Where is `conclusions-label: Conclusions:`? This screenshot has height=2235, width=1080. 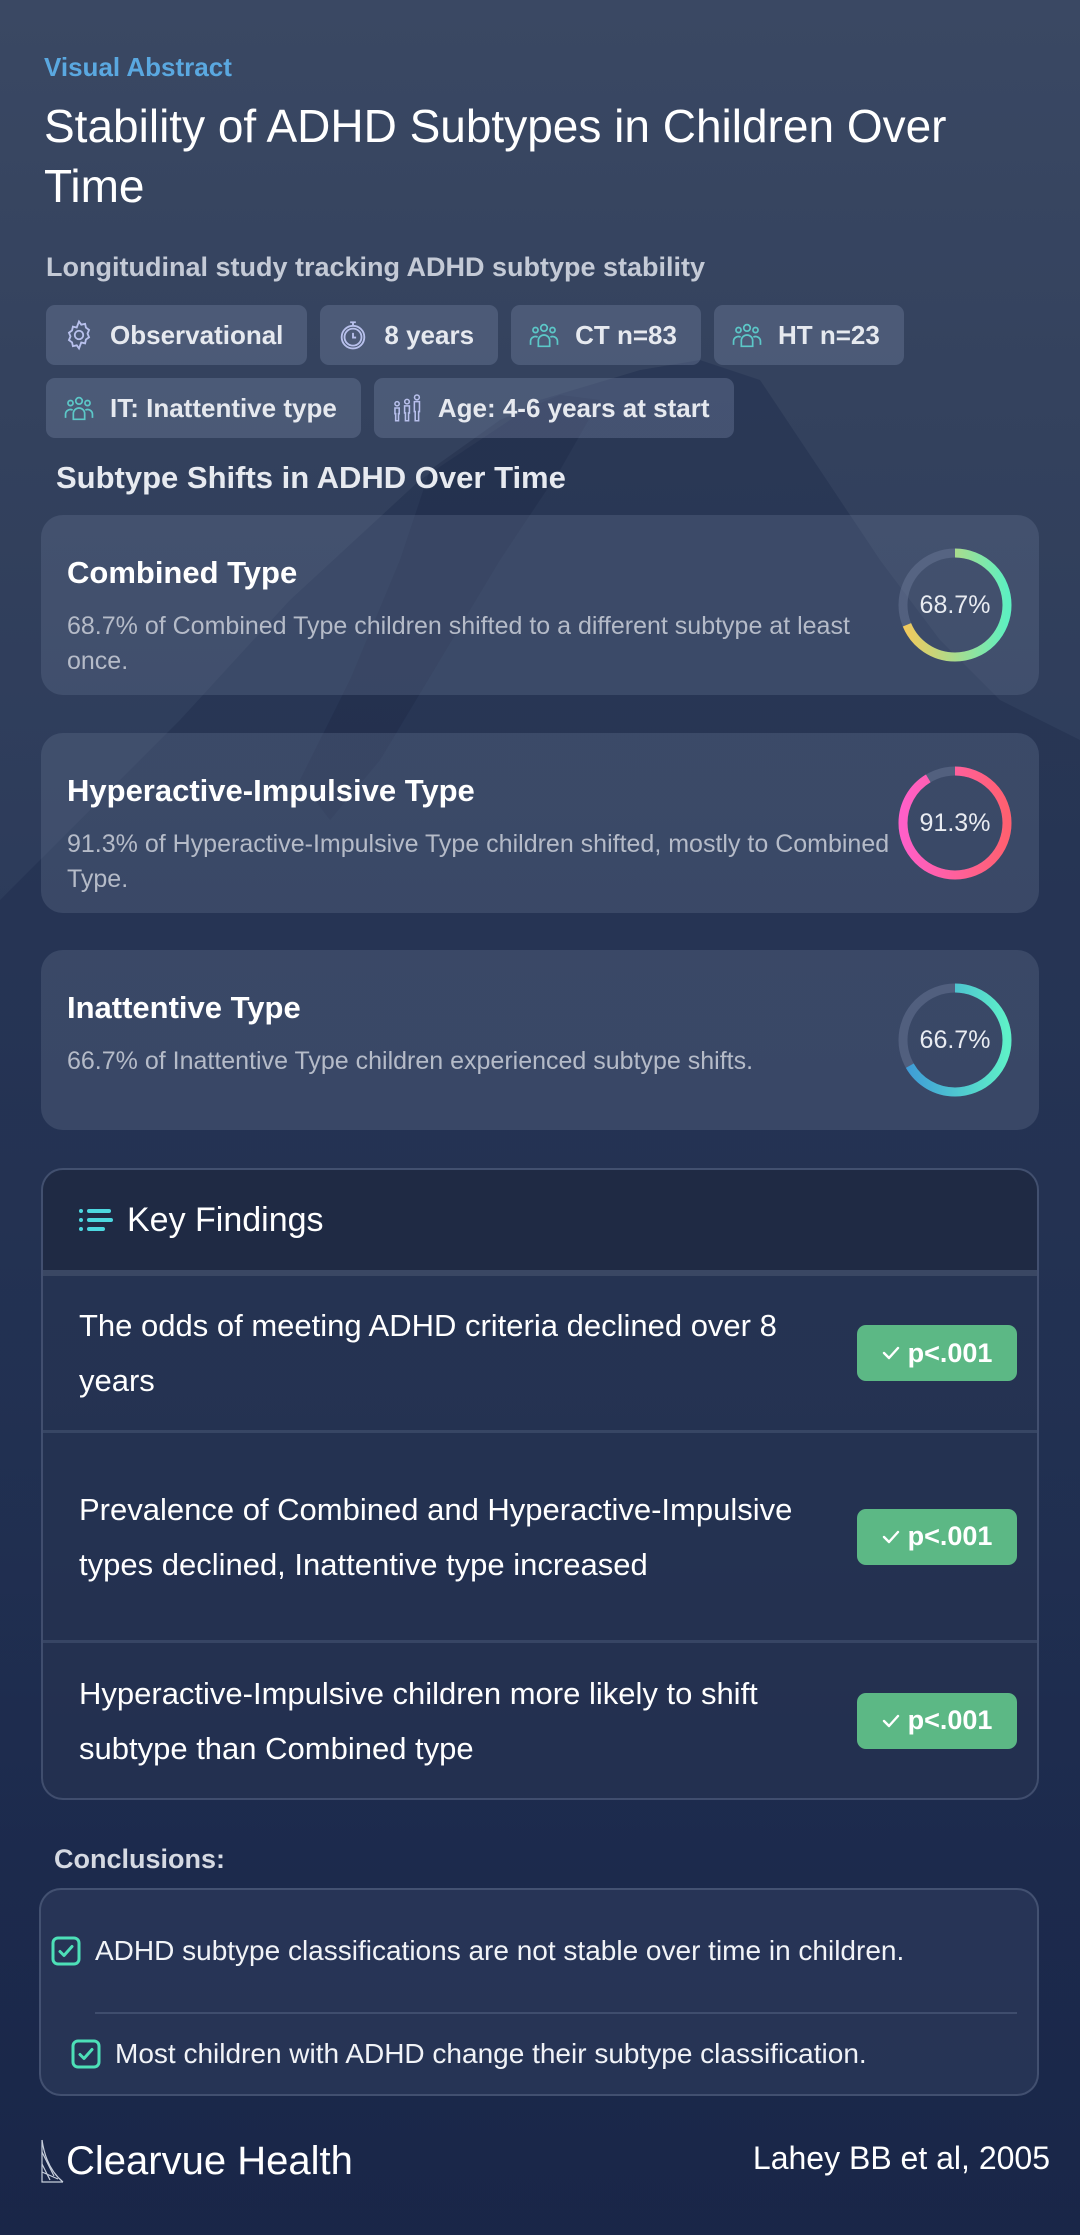 conclusions-label: Conclusions: is located at coordinates (140, 1859).